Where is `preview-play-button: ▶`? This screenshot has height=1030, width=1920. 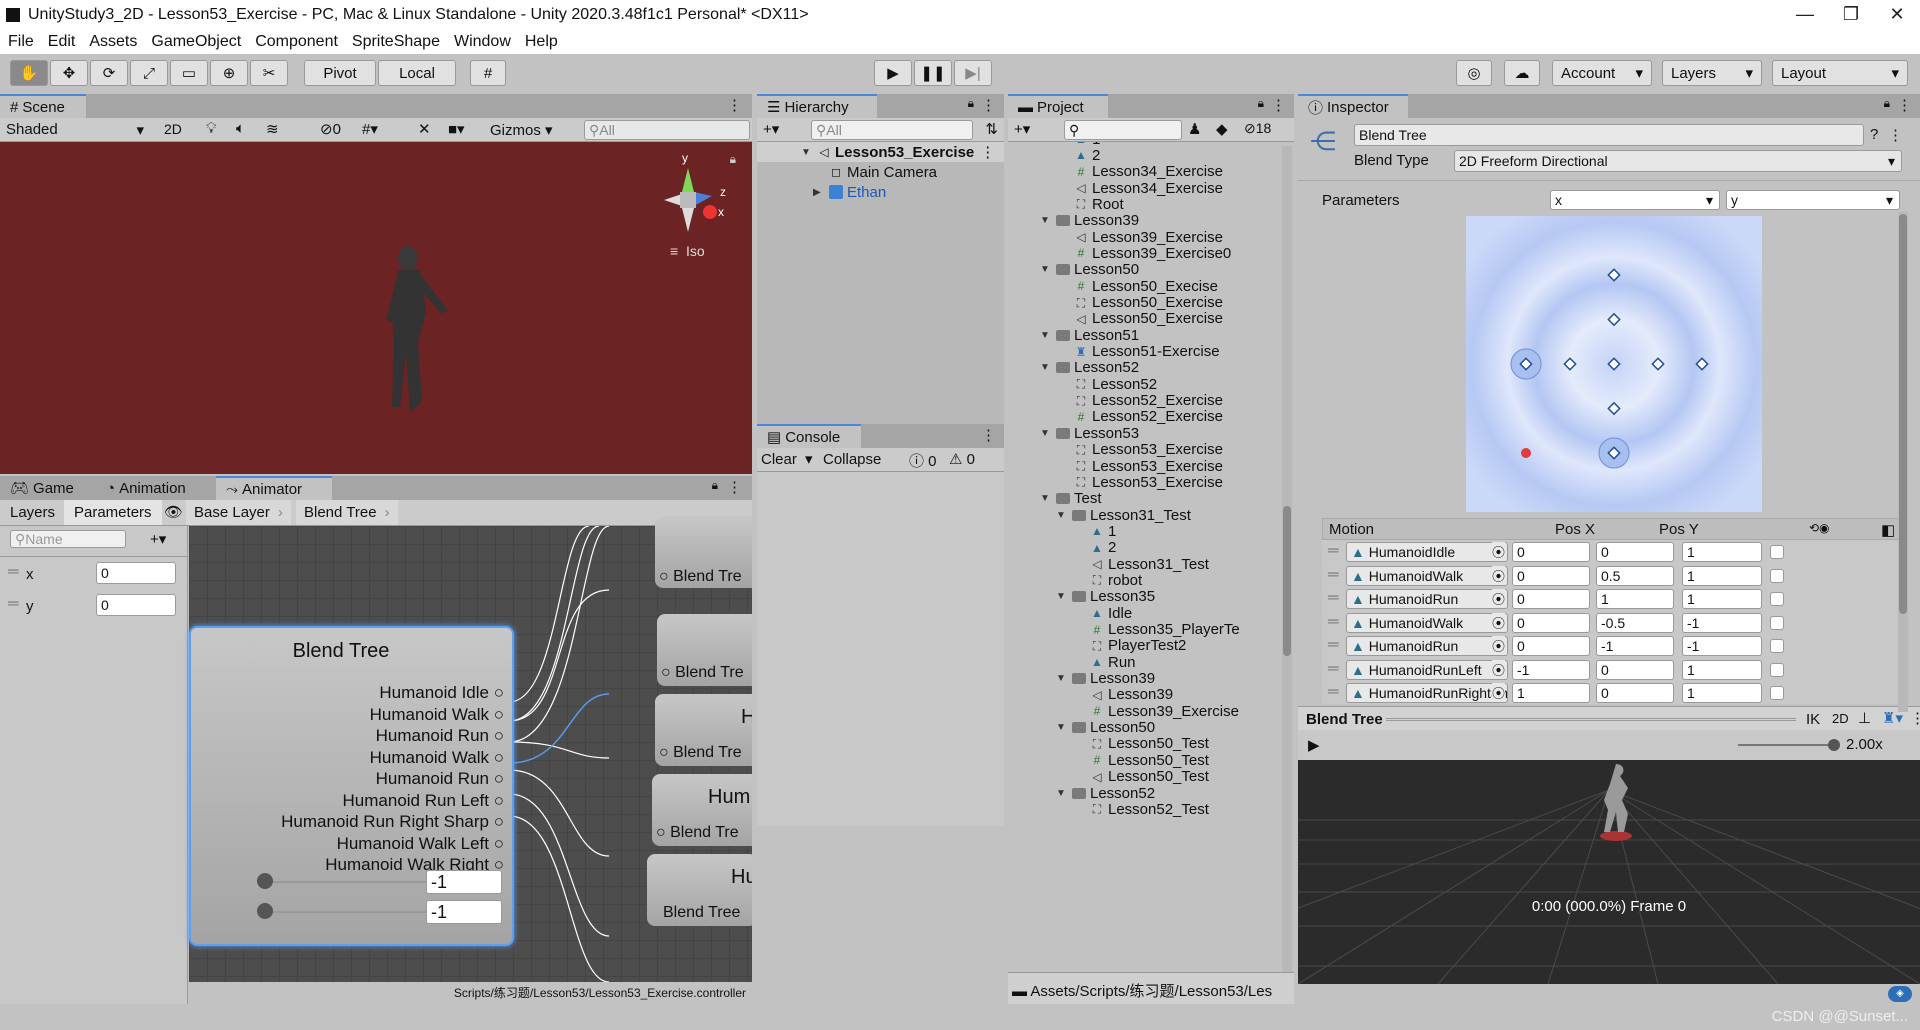
preview-play-button: ▶ is located at coordinates (1314, 745).